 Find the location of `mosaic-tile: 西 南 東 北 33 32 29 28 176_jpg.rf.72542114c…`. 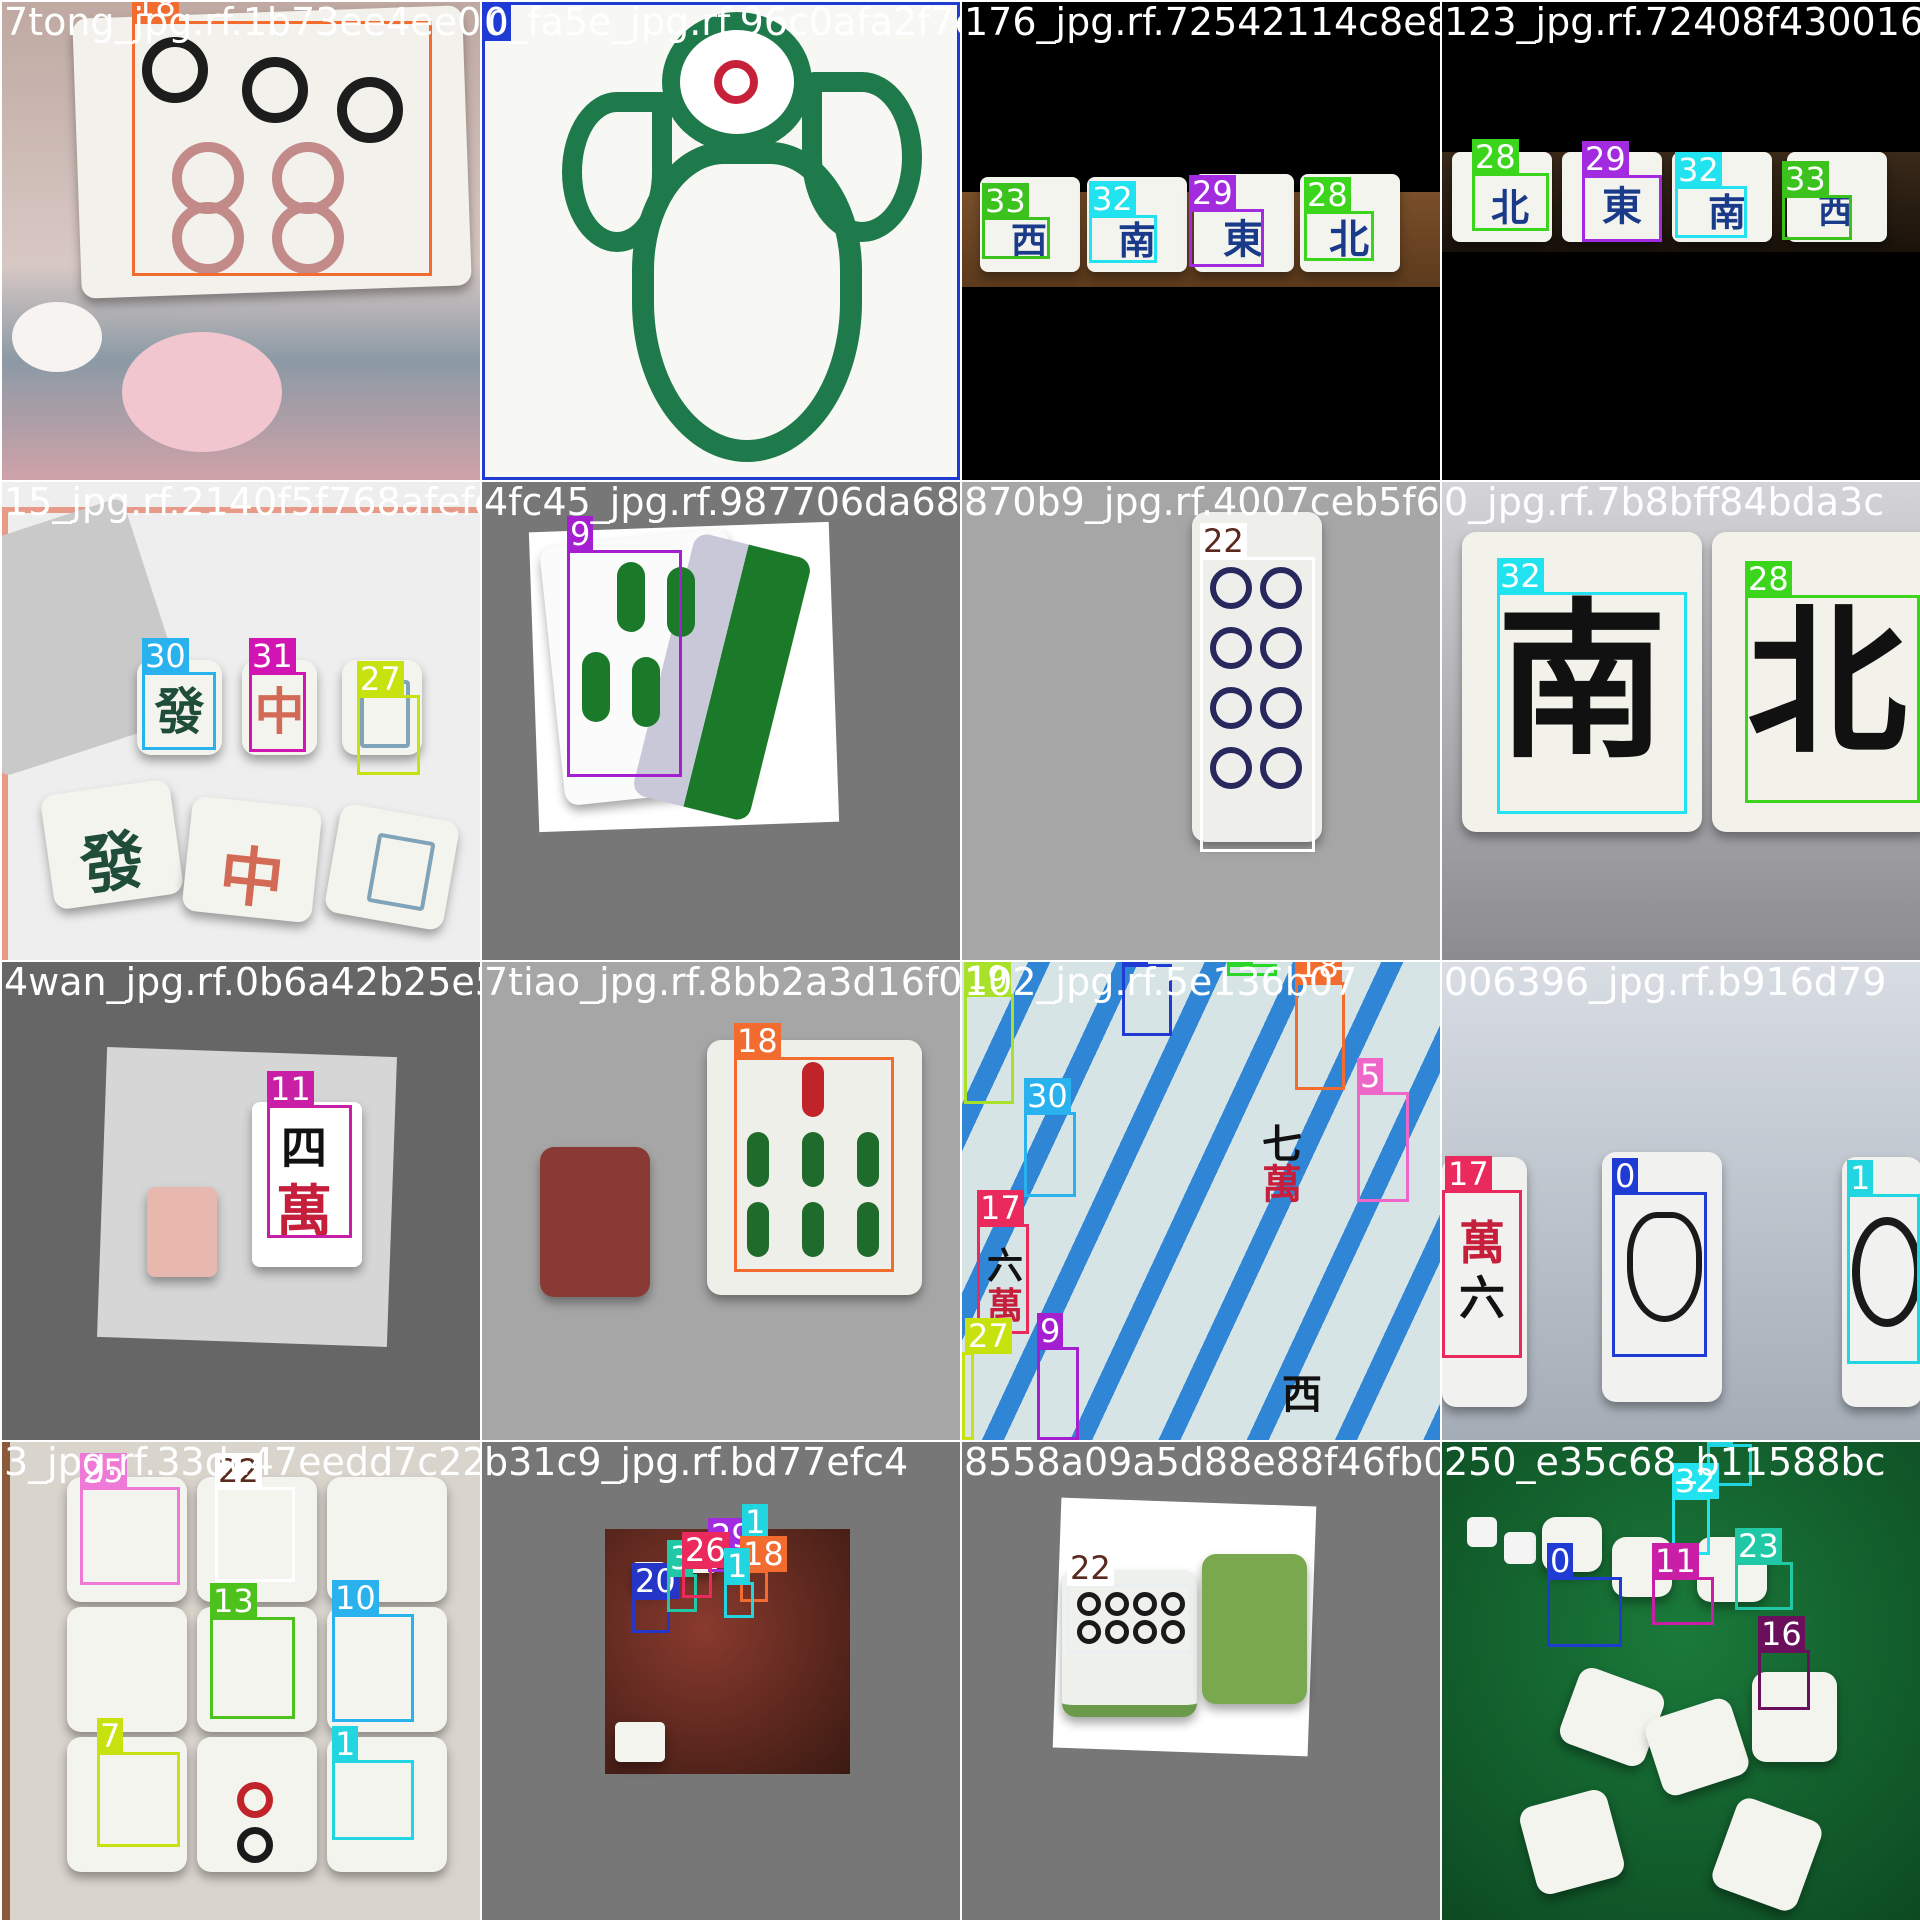

mosaic-tile: 西 南 東 北 33 32 29 28 176_jpg.rf.72542114c… is located at coordinates (1201, 241).